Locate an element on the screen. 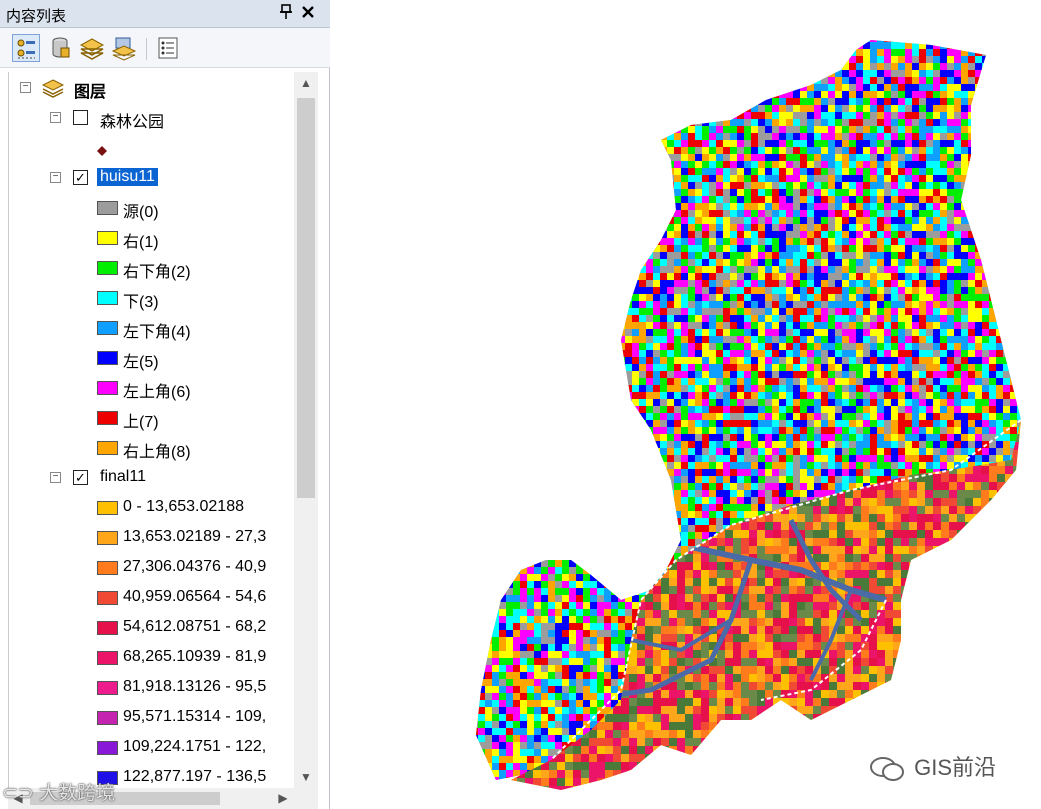 The height and width of the screenshot is (809, 1041). legend-item: 27,306.04376 - 40,9 is located at coordinates (151, 568).